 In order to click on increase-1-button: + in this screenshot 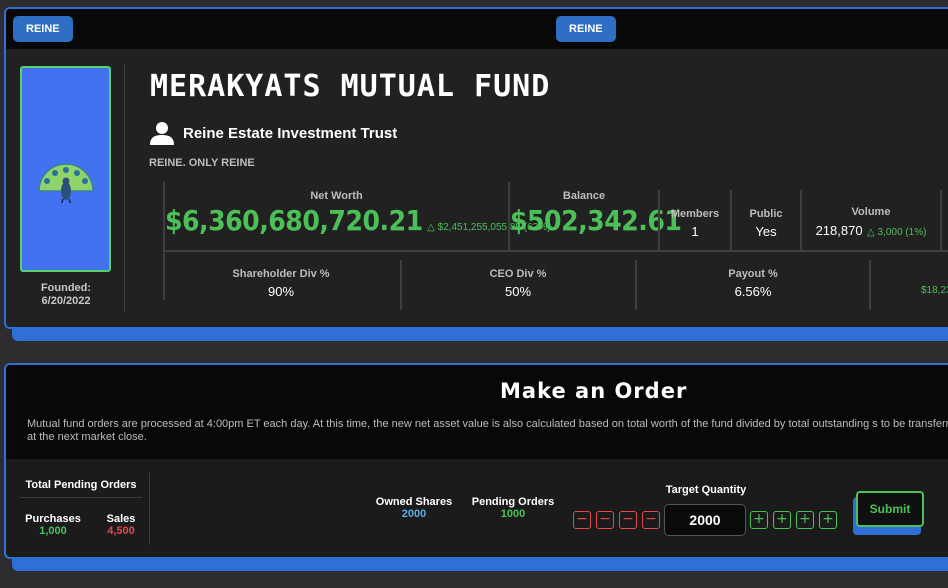, I will do `click(759, 520)`.